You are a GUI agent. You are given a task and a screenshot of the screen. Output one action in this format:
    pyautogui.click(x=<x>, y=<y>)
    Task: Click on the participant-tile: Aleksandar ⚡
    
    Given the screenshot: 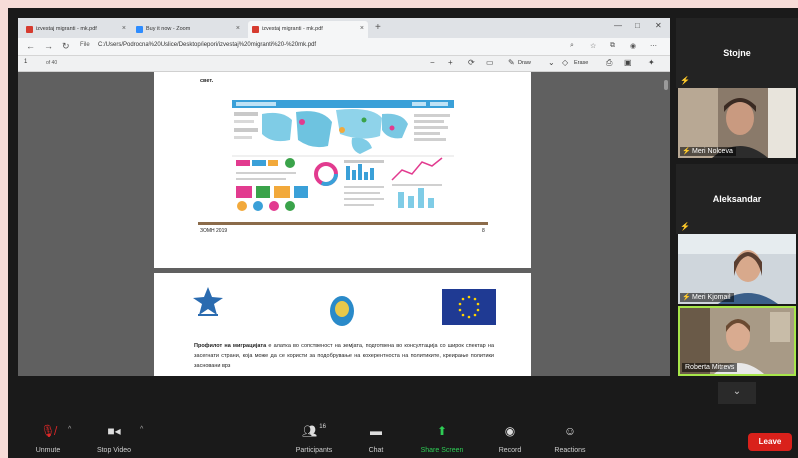 What is the action you would take?
    pyautogui.click(x=737, y=199)
    